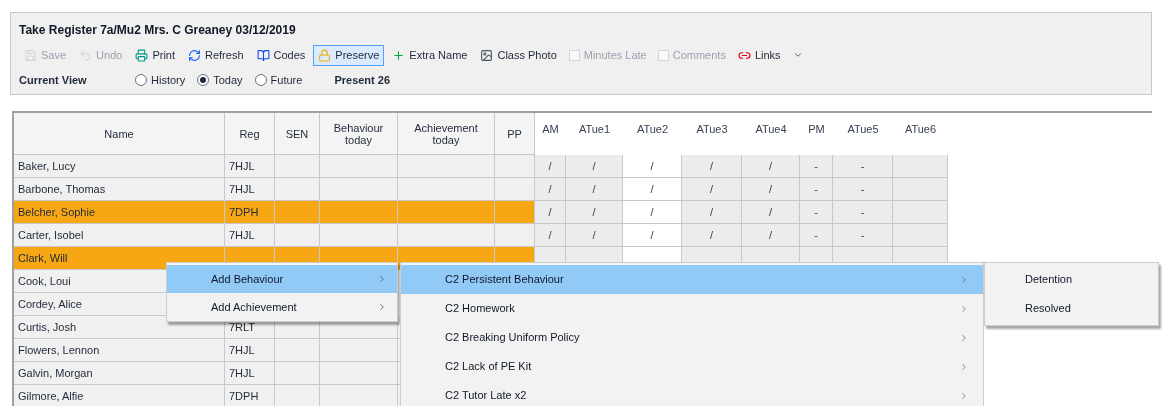 This screenshot has height=406, width=1163. I want to click on menu-item: Detention, so click(1071, 279).